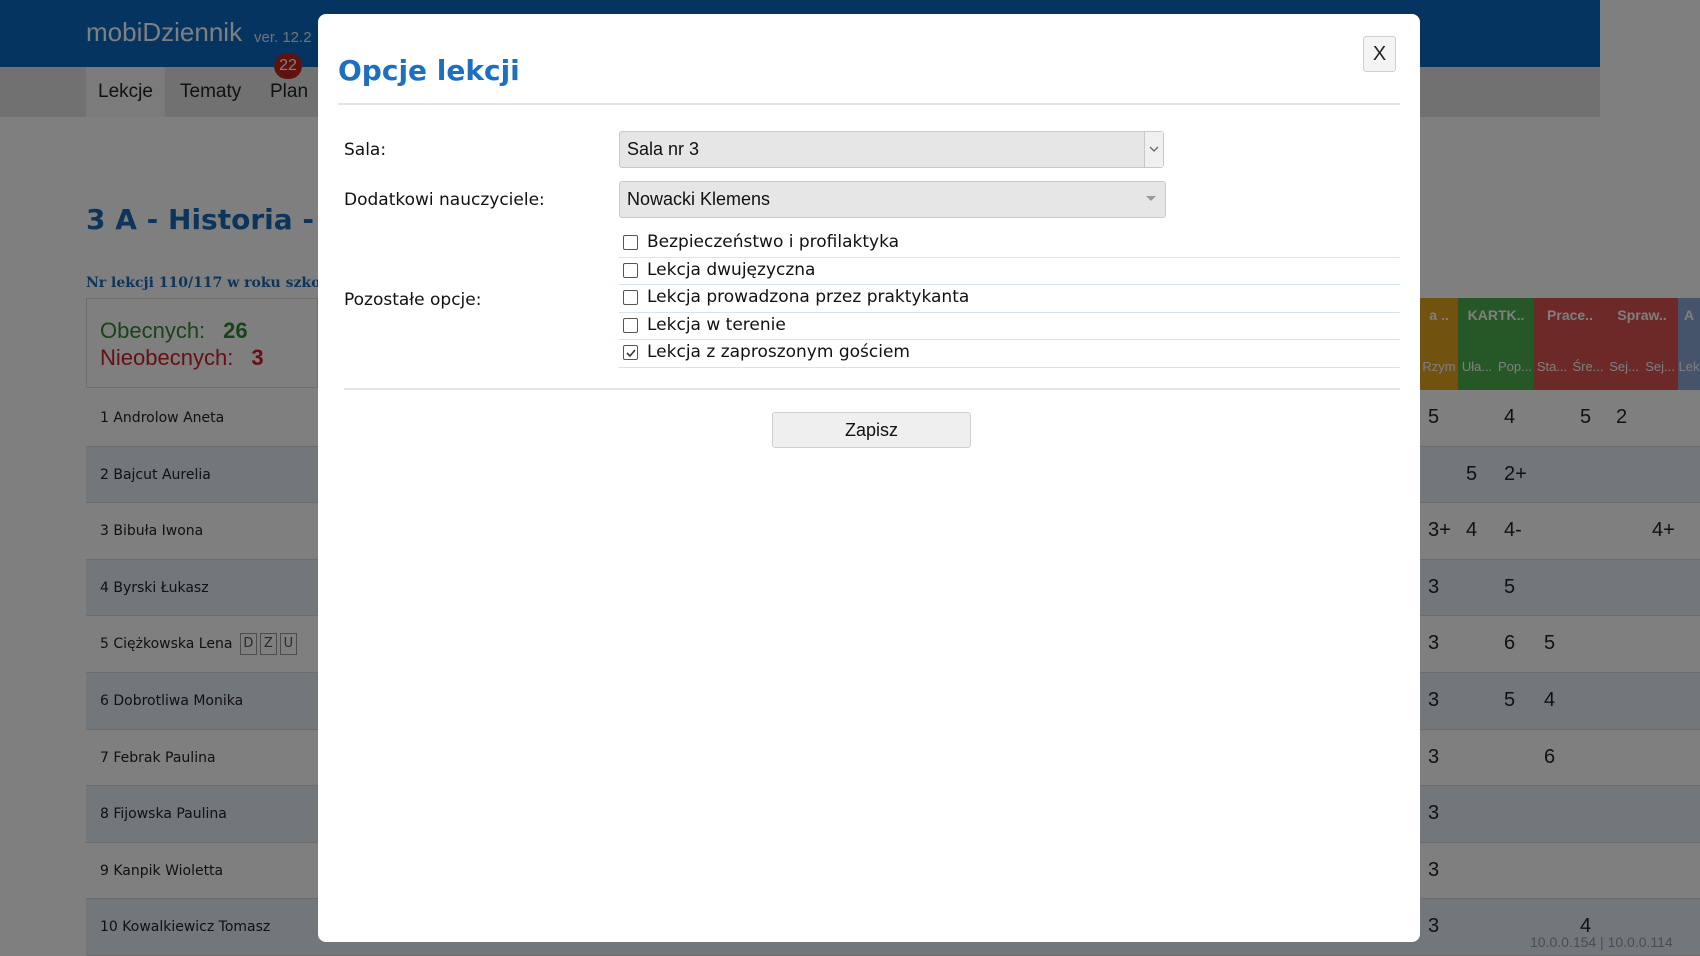  I want to click on chevron-down-icon, so click(1153, 149).